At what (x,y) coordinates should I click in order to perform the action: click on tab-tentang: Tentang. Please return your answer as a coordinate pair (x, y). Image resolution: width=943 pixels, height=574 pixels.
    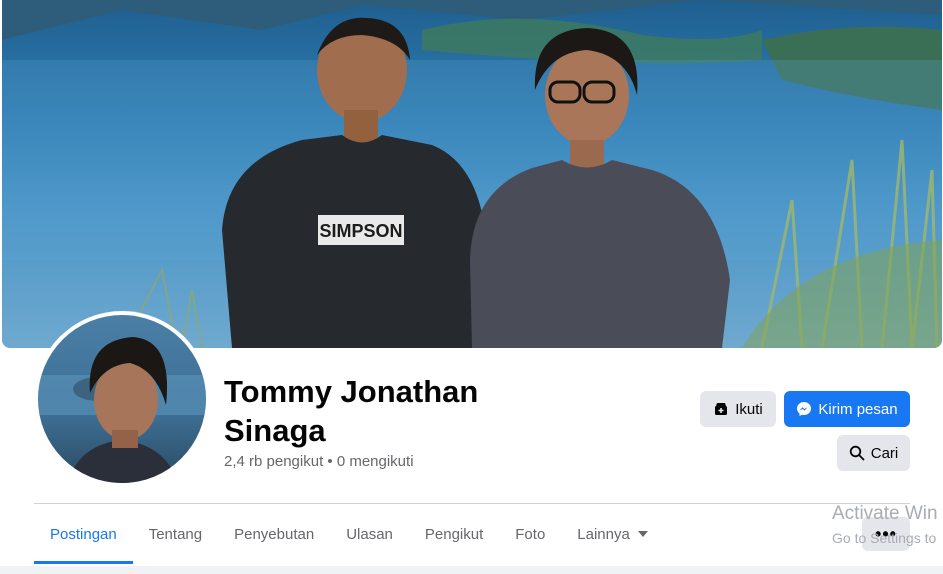
    Looking at the image, I should click on (175, 534).